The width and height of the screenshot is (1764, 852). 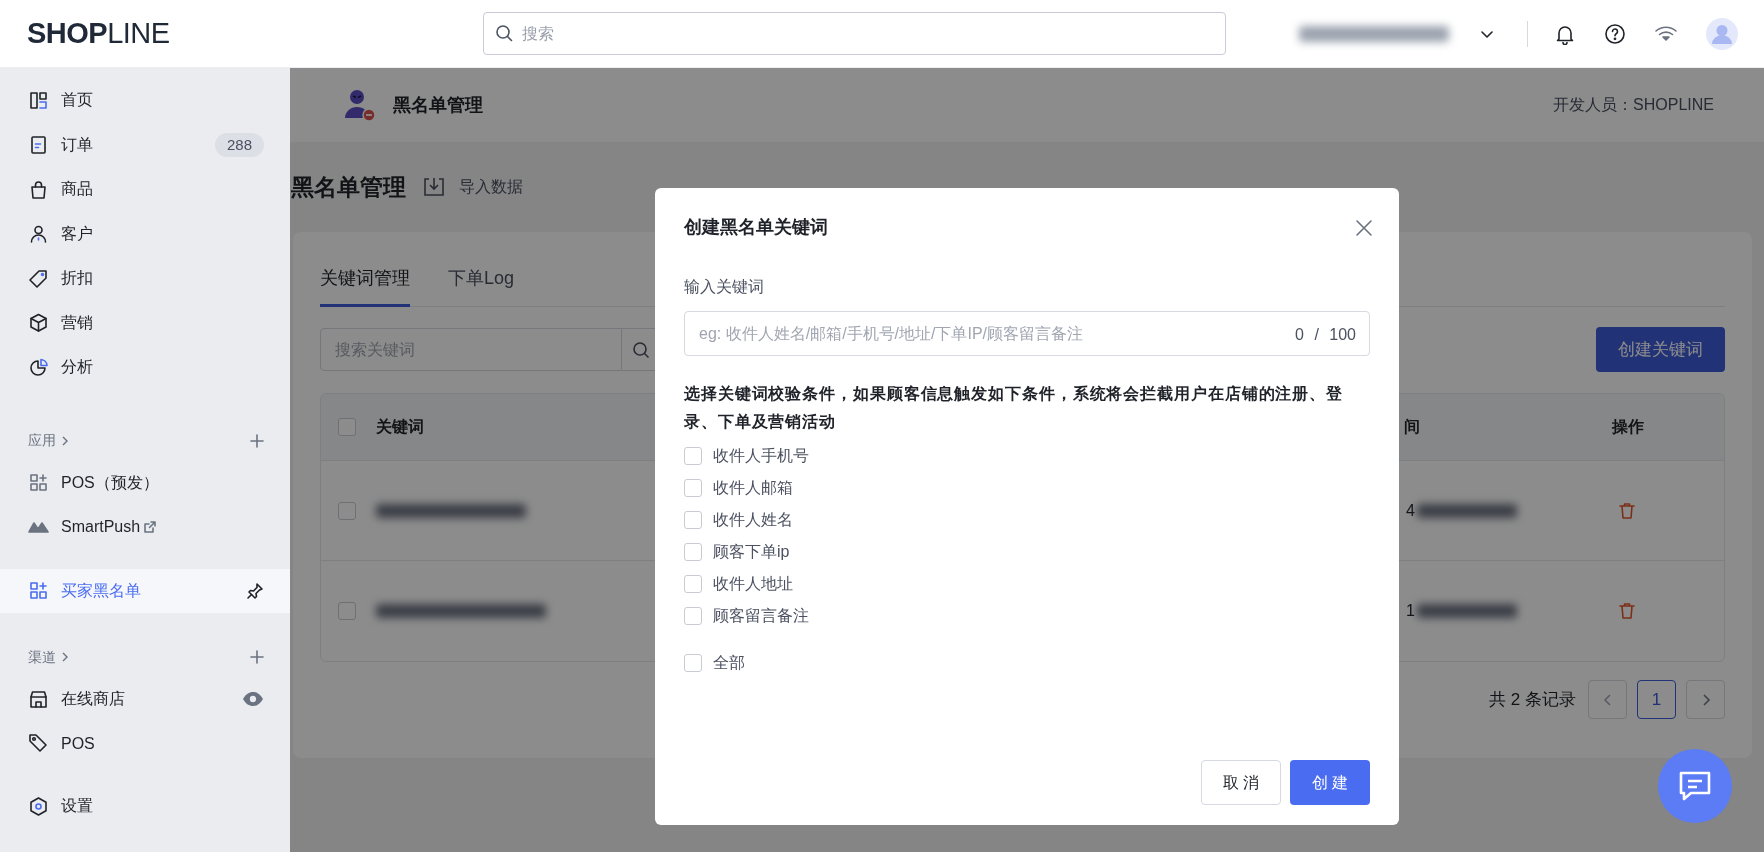 What do you see at coordinates (145, 144) in the screenshot?
I see `sidebar-item: 订单 288` at bounding box center [145, 144].